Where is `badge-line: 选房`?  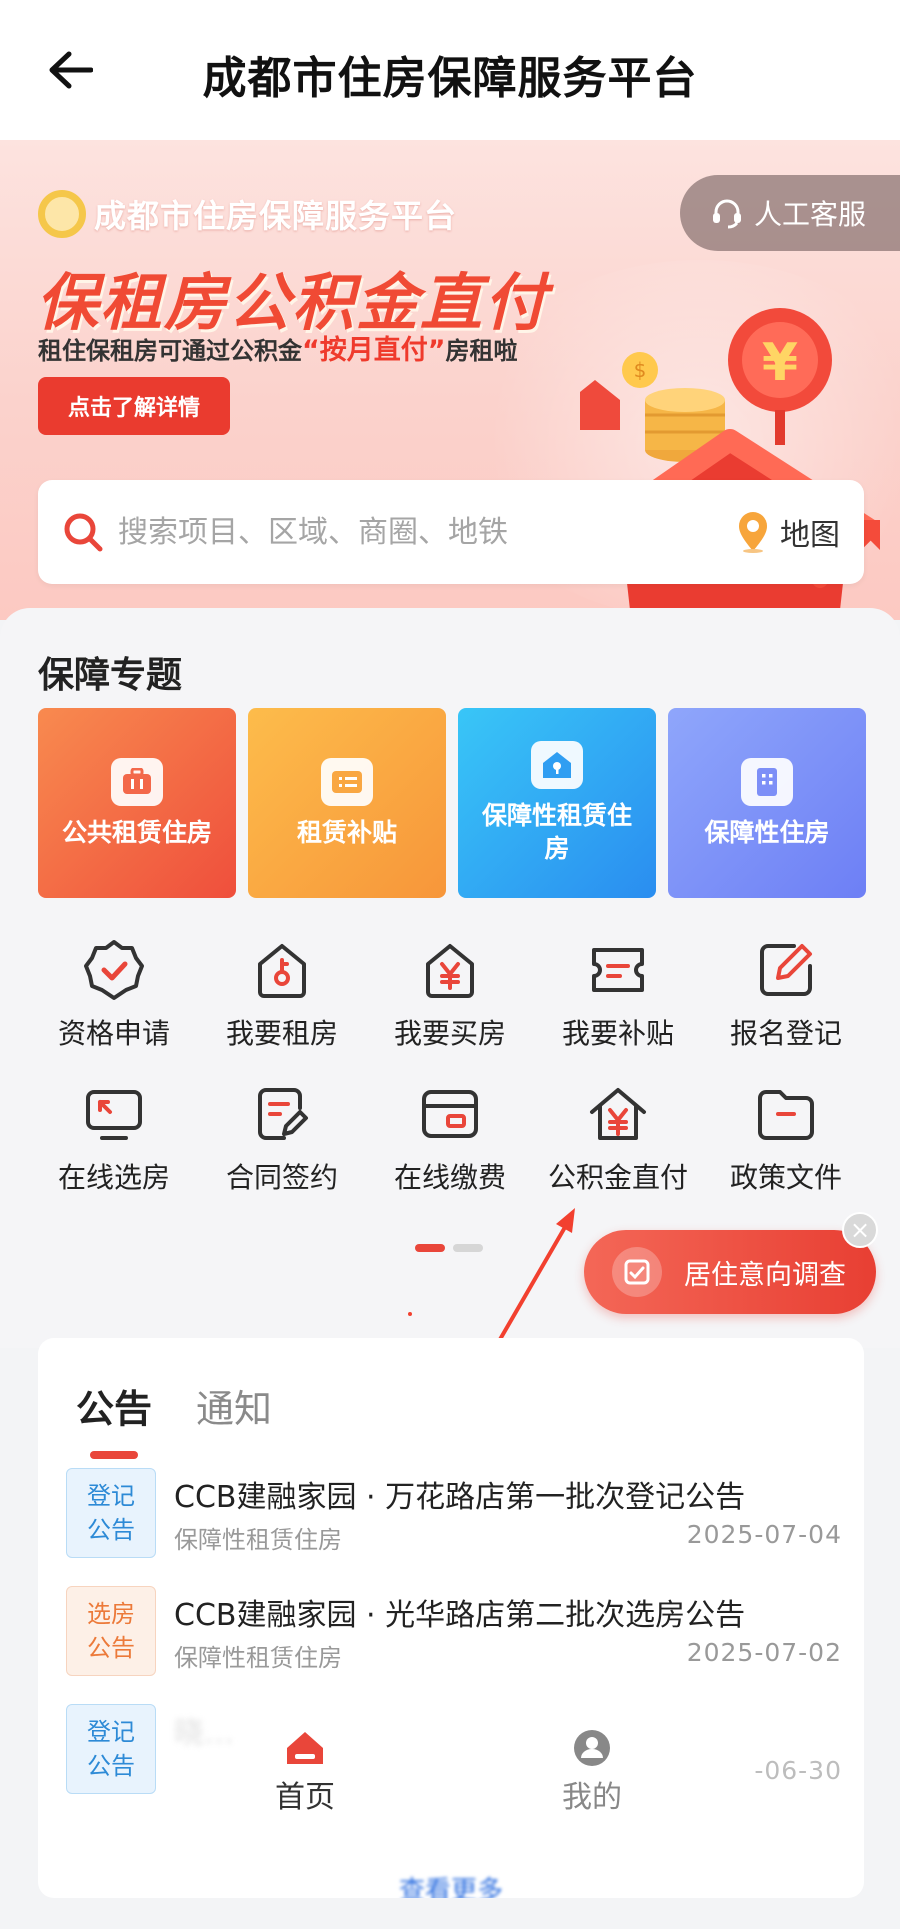
badge-line: 选房 is located at coordinates (111, 1614).